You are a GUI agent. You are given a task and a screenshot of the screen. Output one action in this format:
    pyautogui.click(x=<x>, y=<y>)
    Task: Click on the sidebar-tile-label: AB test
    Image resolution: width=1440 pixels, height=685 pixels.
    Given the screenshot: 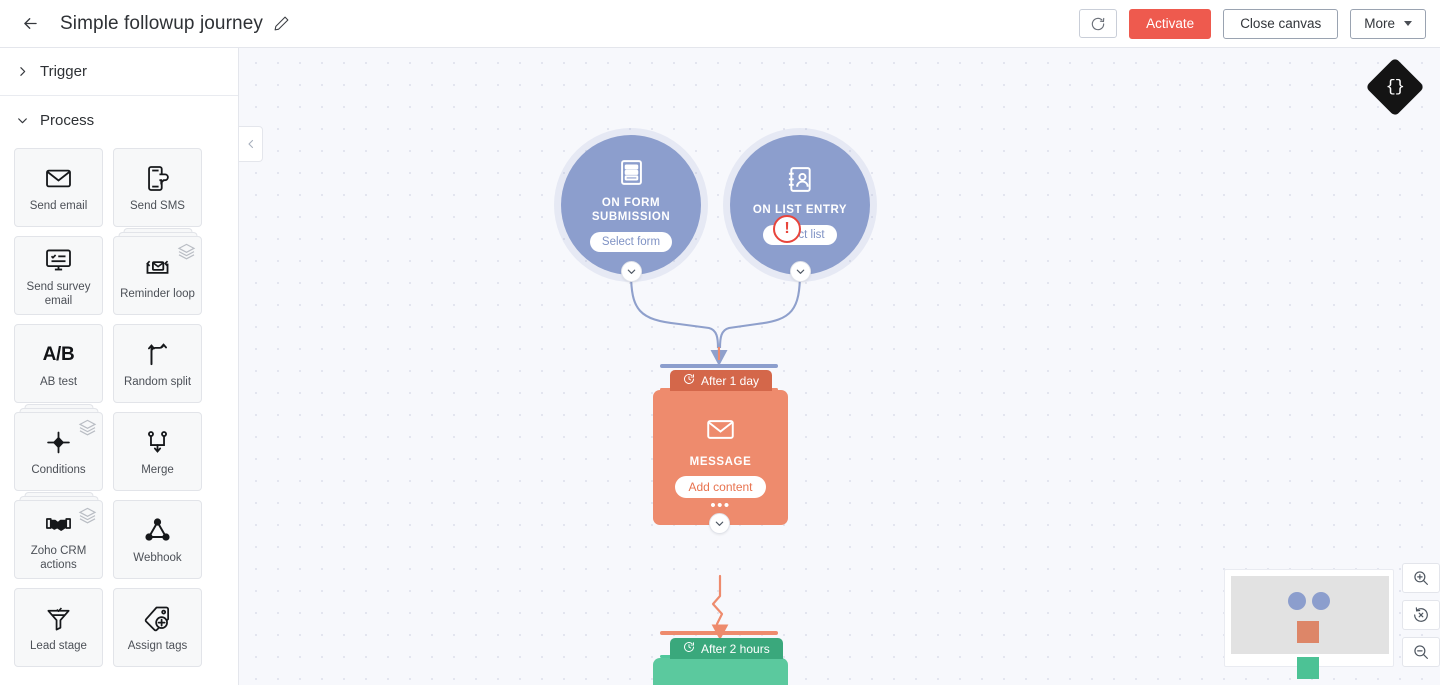 What is the action you would take?
    pyautogui.click(x=58, y=381)
    